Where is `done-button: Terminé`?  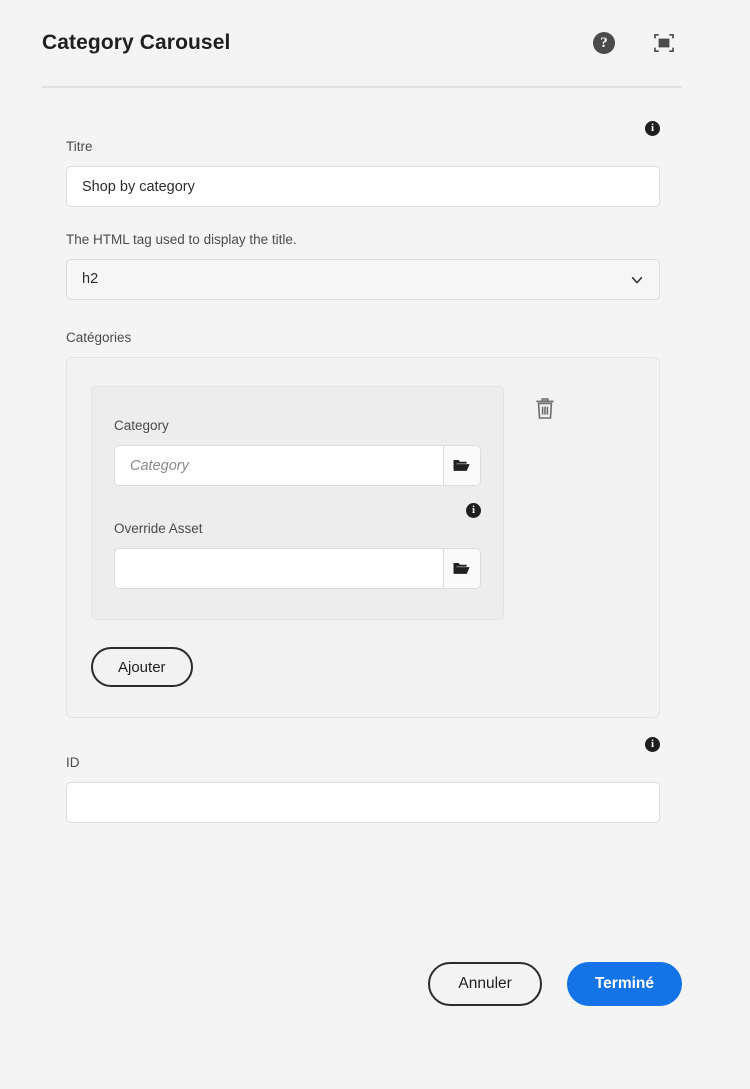 done-button: Terminé is located at coordinates (624, 984).